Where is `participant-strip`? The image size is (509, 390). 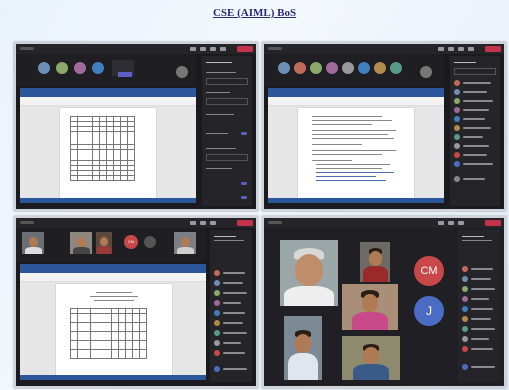
participant-strip is located at coordinates (106, 70).